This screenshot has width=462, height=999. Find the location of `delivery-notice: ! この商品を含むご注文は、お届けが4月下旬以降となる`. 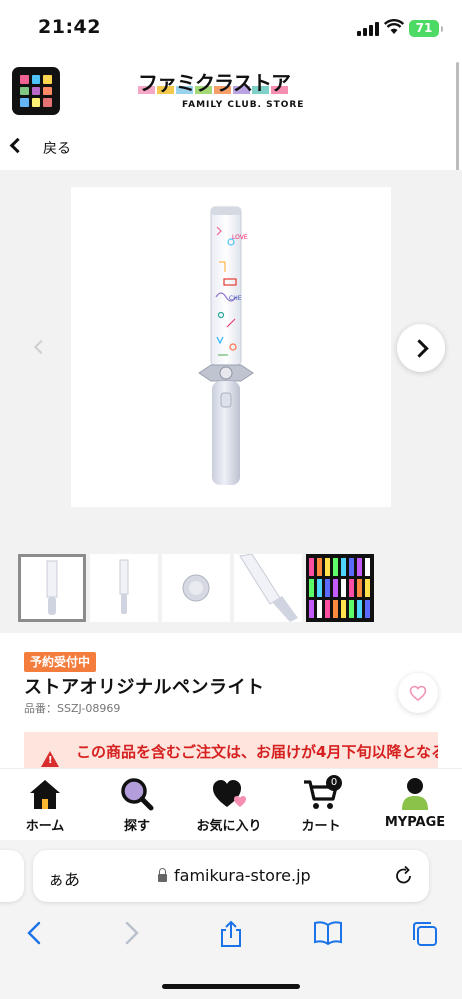

delivery-notice: ! この商品を含むご注文は、お届けが4月下旬以降となる is located at coordinates (231, 750).